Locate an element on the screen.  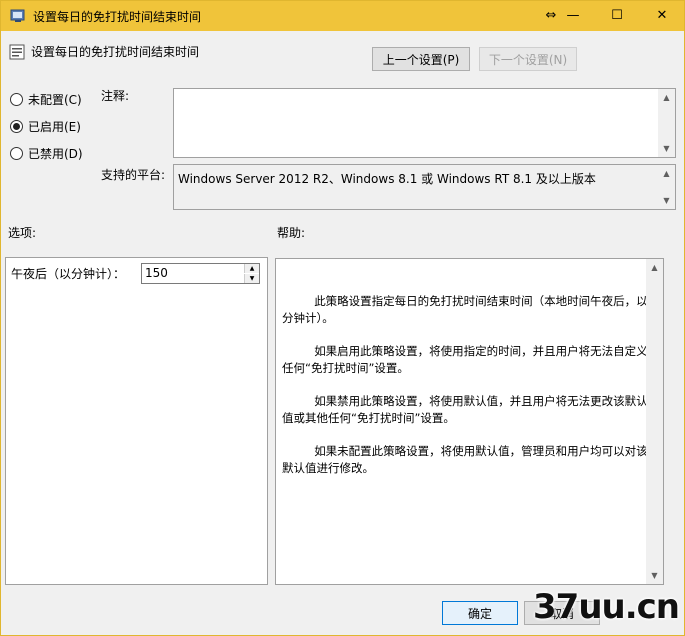
radio-selected-dot is located at coordinates (16, 126).